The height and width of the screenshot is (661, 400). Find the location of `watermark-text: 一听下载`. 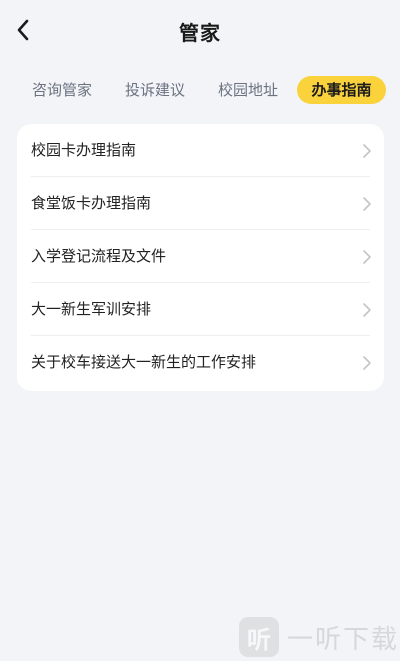

watermark-text: 一听下载 is located at coordinates (343, 639).